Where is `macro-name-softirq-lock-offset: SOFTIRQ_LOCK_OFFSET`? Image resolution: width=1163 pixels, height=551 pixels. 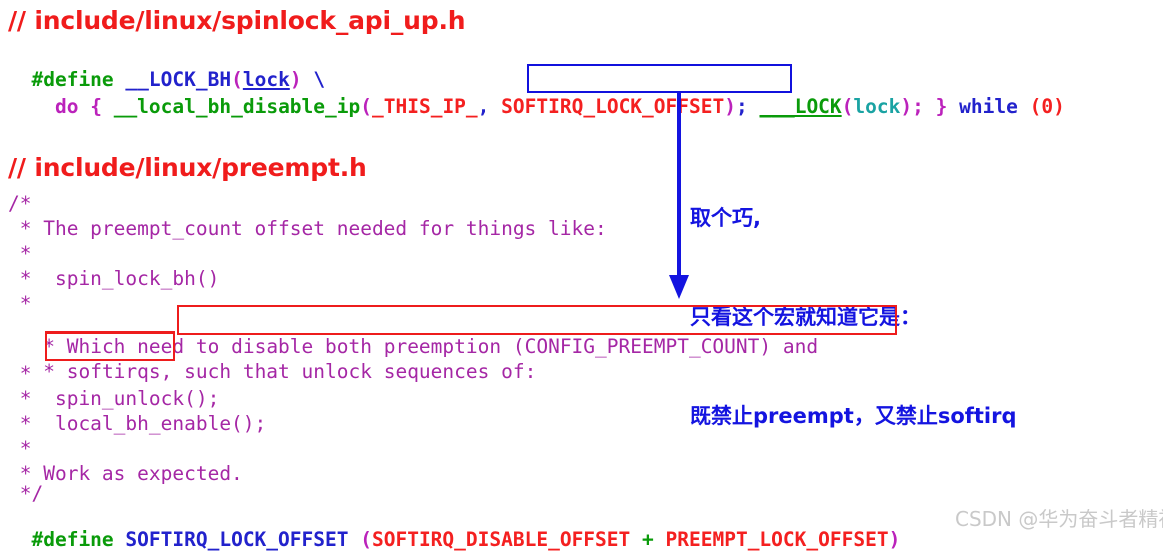 macro-name-softirq-lock-offset: SOFTIRQ_LOCK_OFFSET is located at coordinates (237, 539).